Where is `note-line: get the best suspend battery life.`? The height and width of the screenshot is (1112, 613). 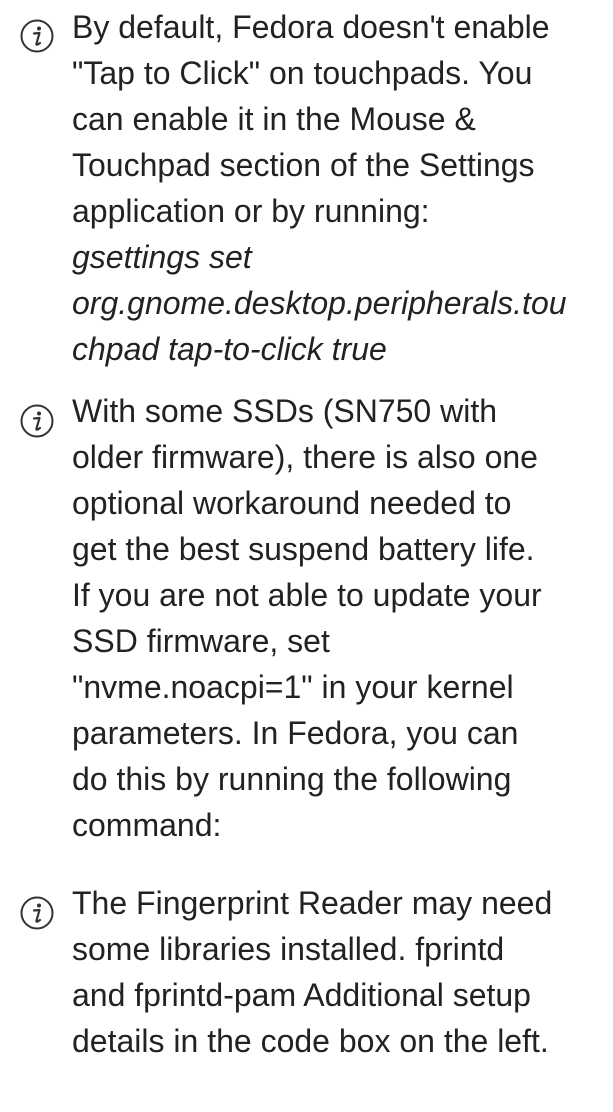 note-line: get the best suspend battery life. is located at coordinates (303, 549).